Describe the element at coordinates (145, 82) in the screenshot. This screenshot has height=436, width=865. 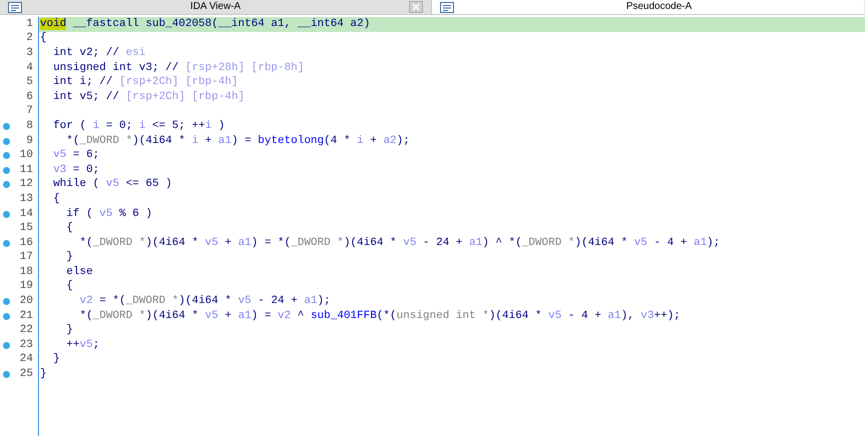
I see `code-line: int i; // [rsp+2Ch] [rbp-4h]` at that location.